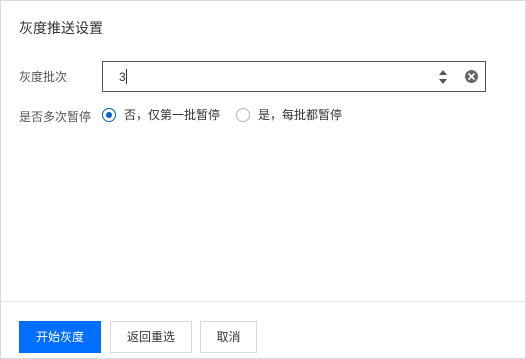 Image resolution: width=526 pixels, height=359 pixels. I want to click on footer-divider, so click(263, 301).